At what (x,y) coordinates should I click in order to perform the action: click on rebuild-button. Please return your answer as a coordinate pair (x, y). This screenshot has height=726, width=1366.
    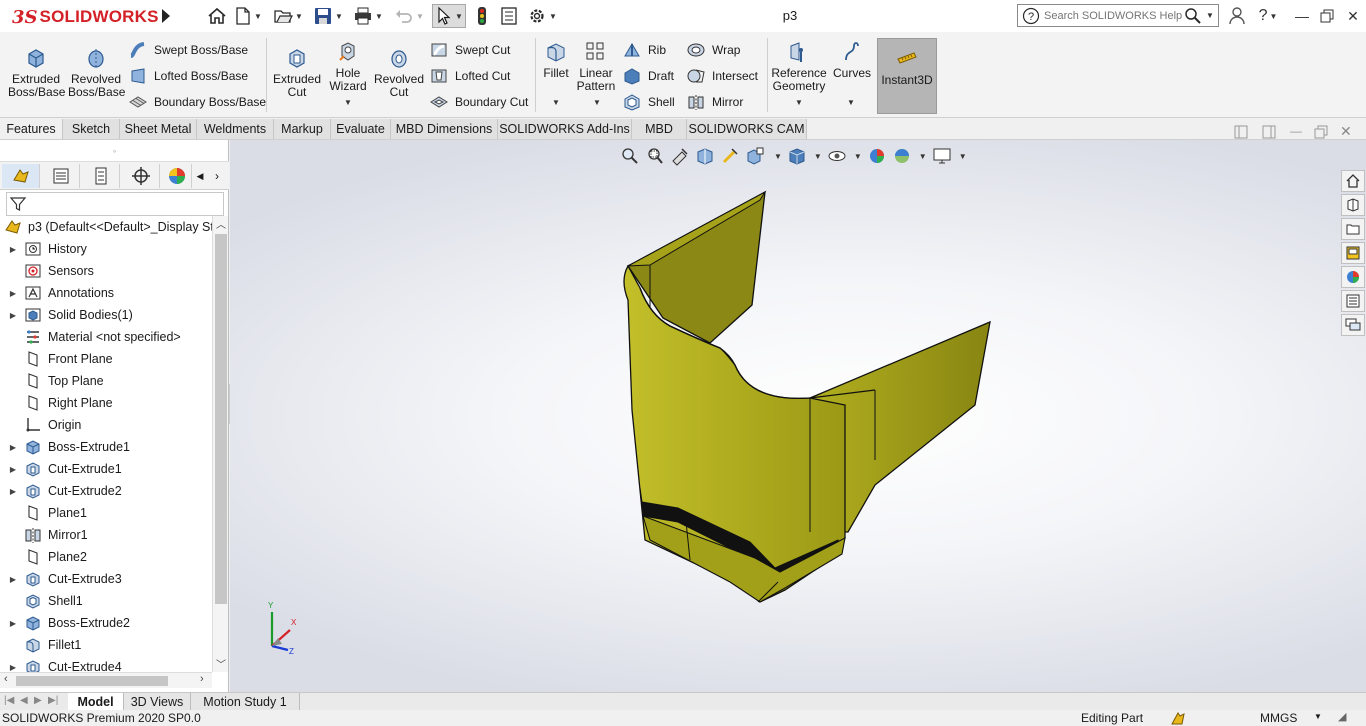
    Looking at the image, I should click on (482, 16).